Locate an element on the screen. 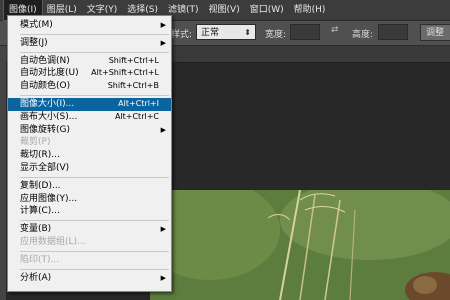 The image size is (450, 300). menu-item-label: 分析(A) is located at coordinates (36, 277).